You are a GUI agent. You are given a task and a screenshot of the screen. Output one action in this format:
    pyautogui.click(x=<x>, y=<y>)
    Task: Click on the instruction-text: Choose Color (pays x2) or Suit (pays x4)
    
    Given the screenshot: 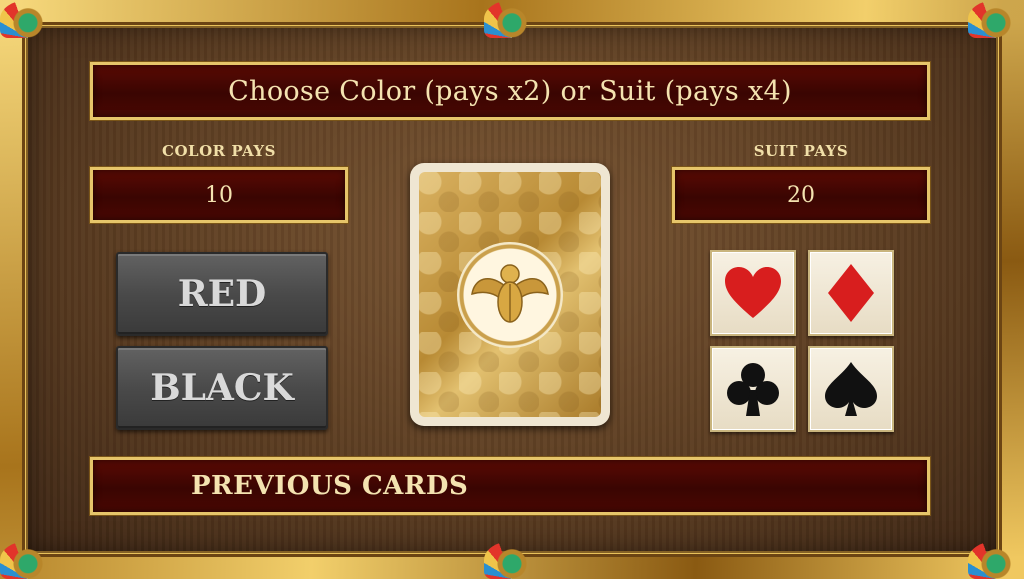 What is the action you would take?
    pyautogui.click(x=510, y=91)
    